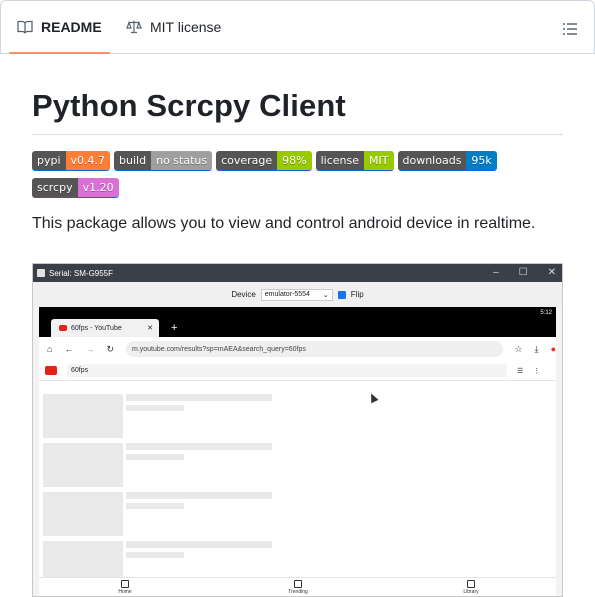 The height and width of the screenshot is (597, 595). I want to click on badge-label: license, so click(340, 160).